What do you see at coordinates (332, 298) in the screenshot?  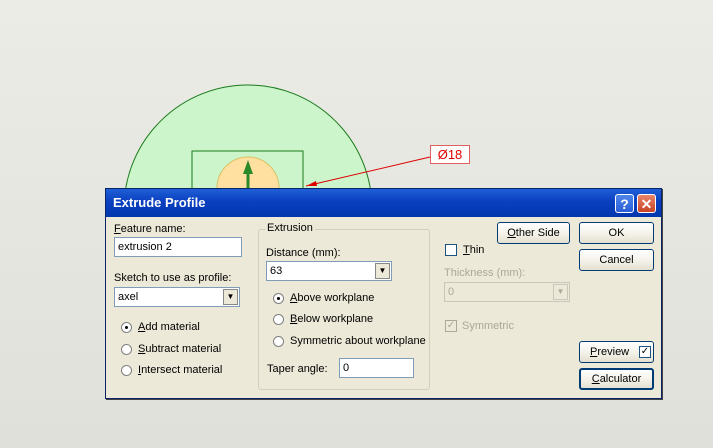 I see `above-workplane-label: Above workplane` at bounding box center [332, 298].